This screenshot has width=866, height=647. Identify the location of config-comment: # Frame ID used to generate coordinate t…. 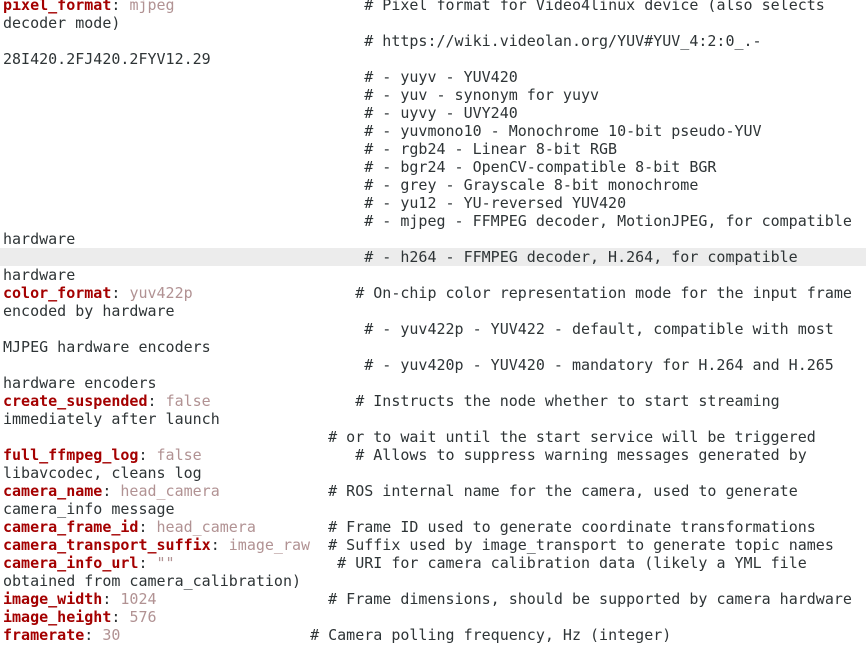
(572, 527).